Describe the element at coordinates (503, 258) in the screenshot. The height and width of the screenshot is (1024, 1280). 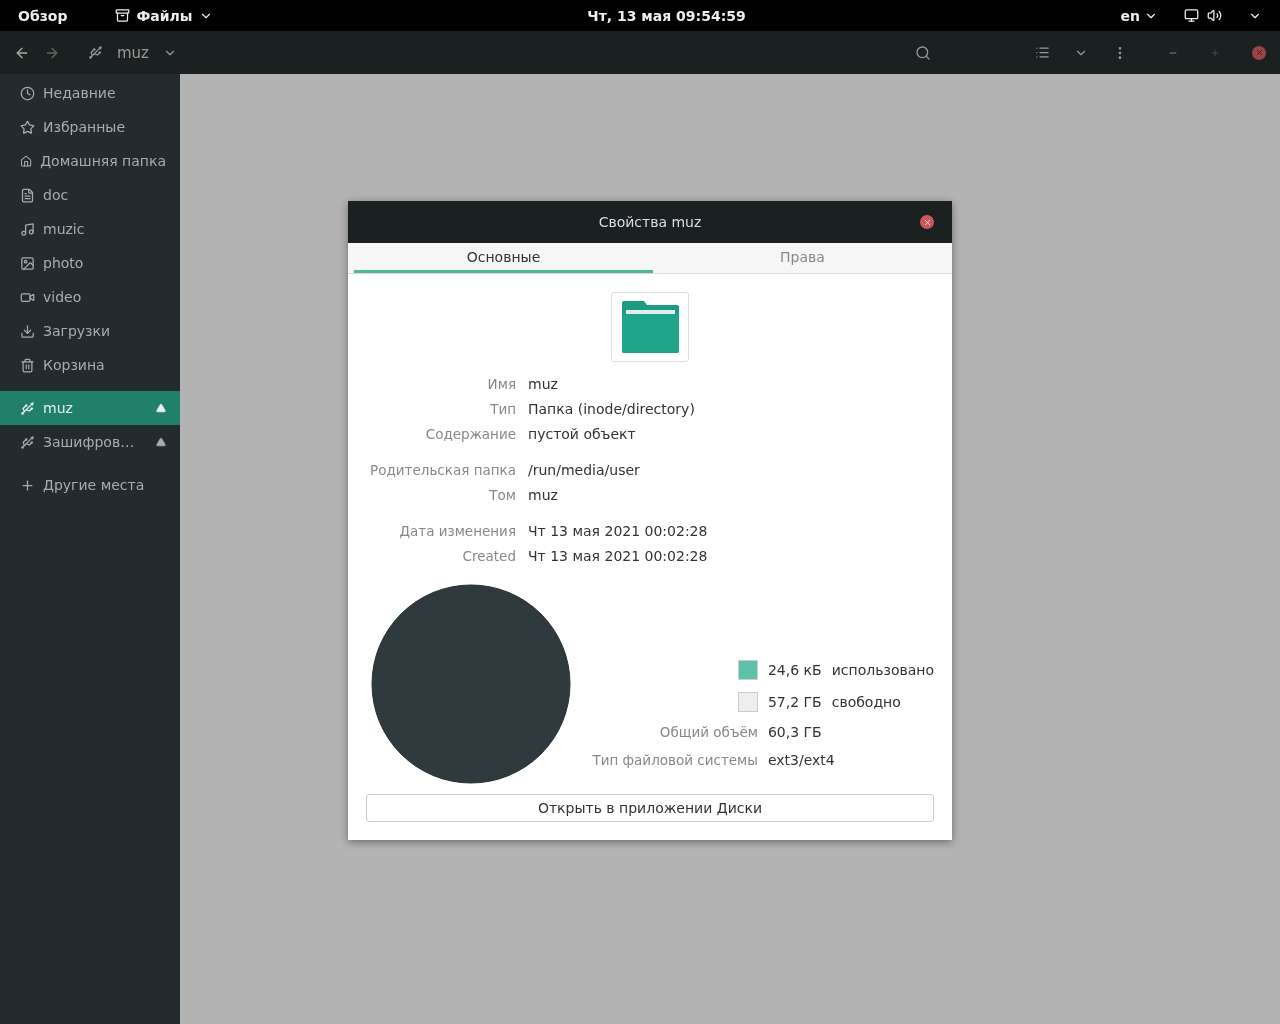
I see `tab: Основные` at that location.